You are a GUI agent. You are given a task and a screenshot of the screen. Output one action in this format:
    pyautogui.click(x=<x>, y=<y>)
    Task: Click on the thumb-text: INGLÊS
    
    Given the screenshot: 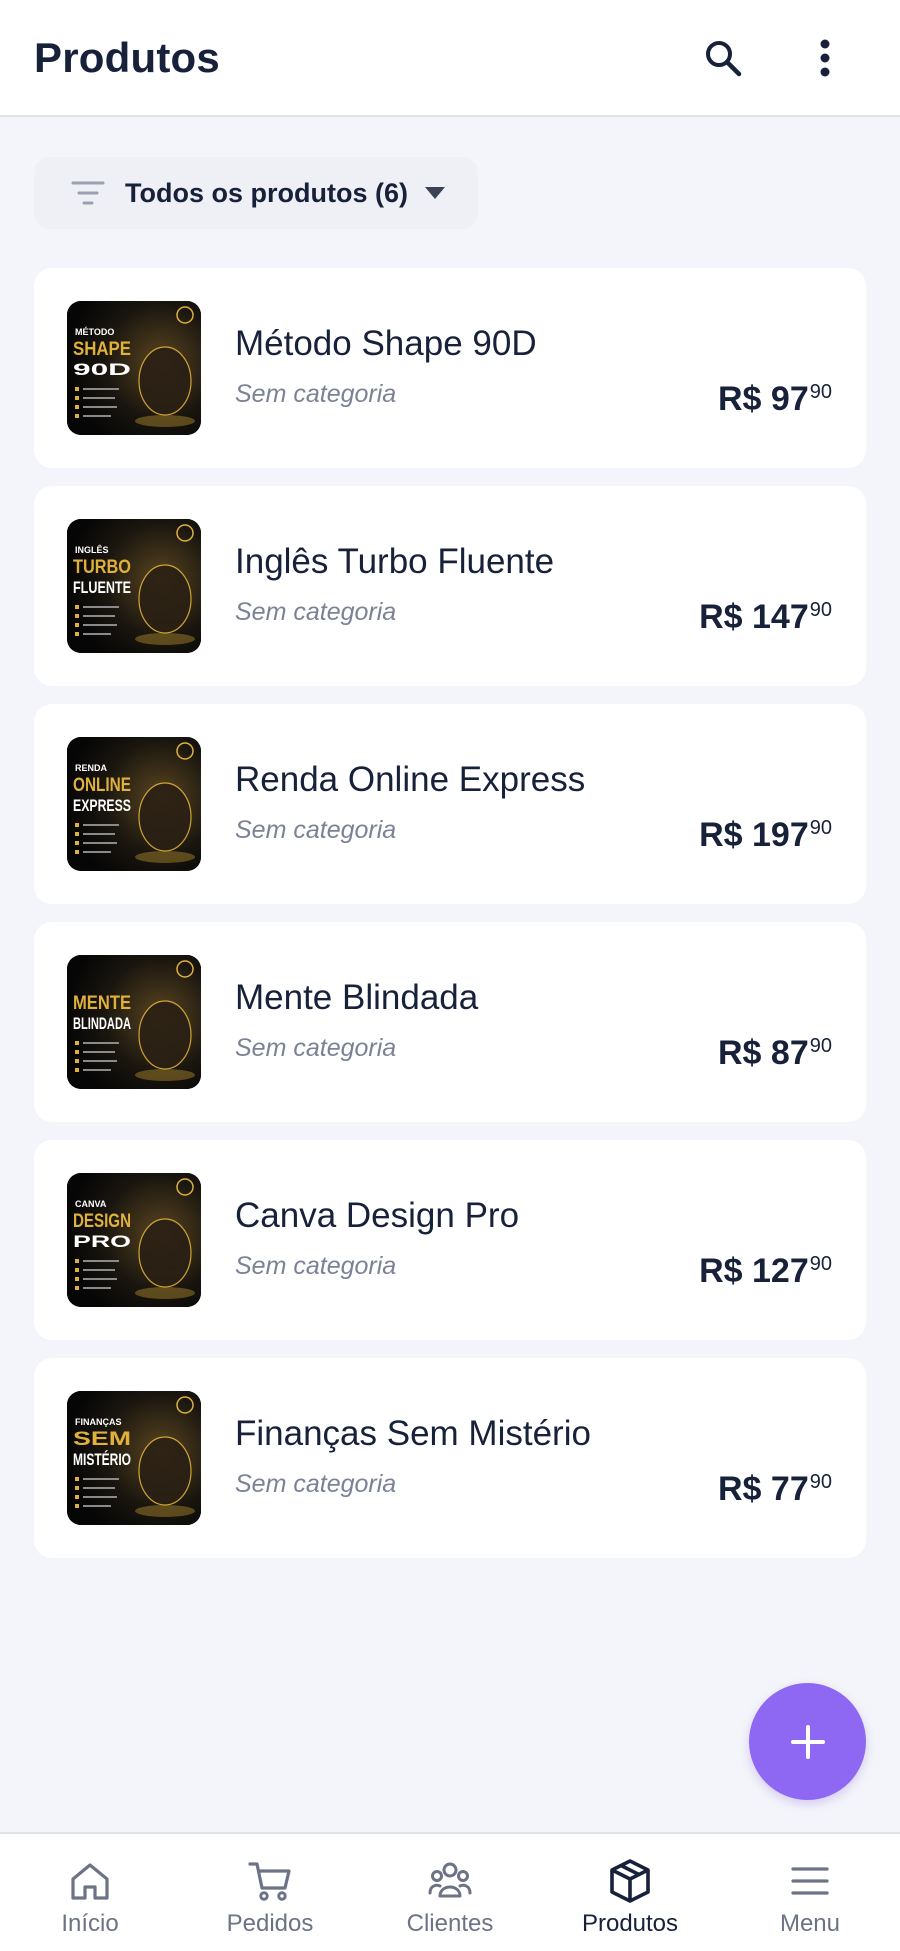 What is the action you would take?
    pyautogui.click(x=92, y=549)
    